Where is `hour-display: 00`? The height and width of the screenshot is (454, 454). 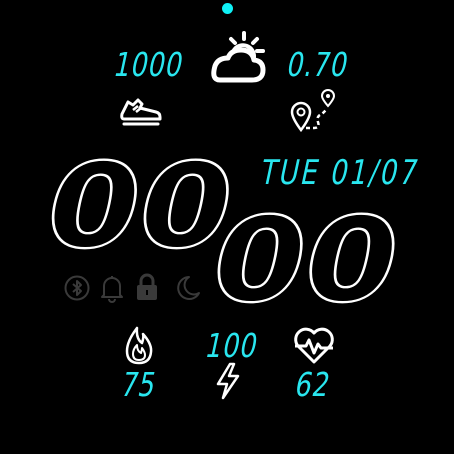
hour-display: 00 is located at coordinates (139, 206).